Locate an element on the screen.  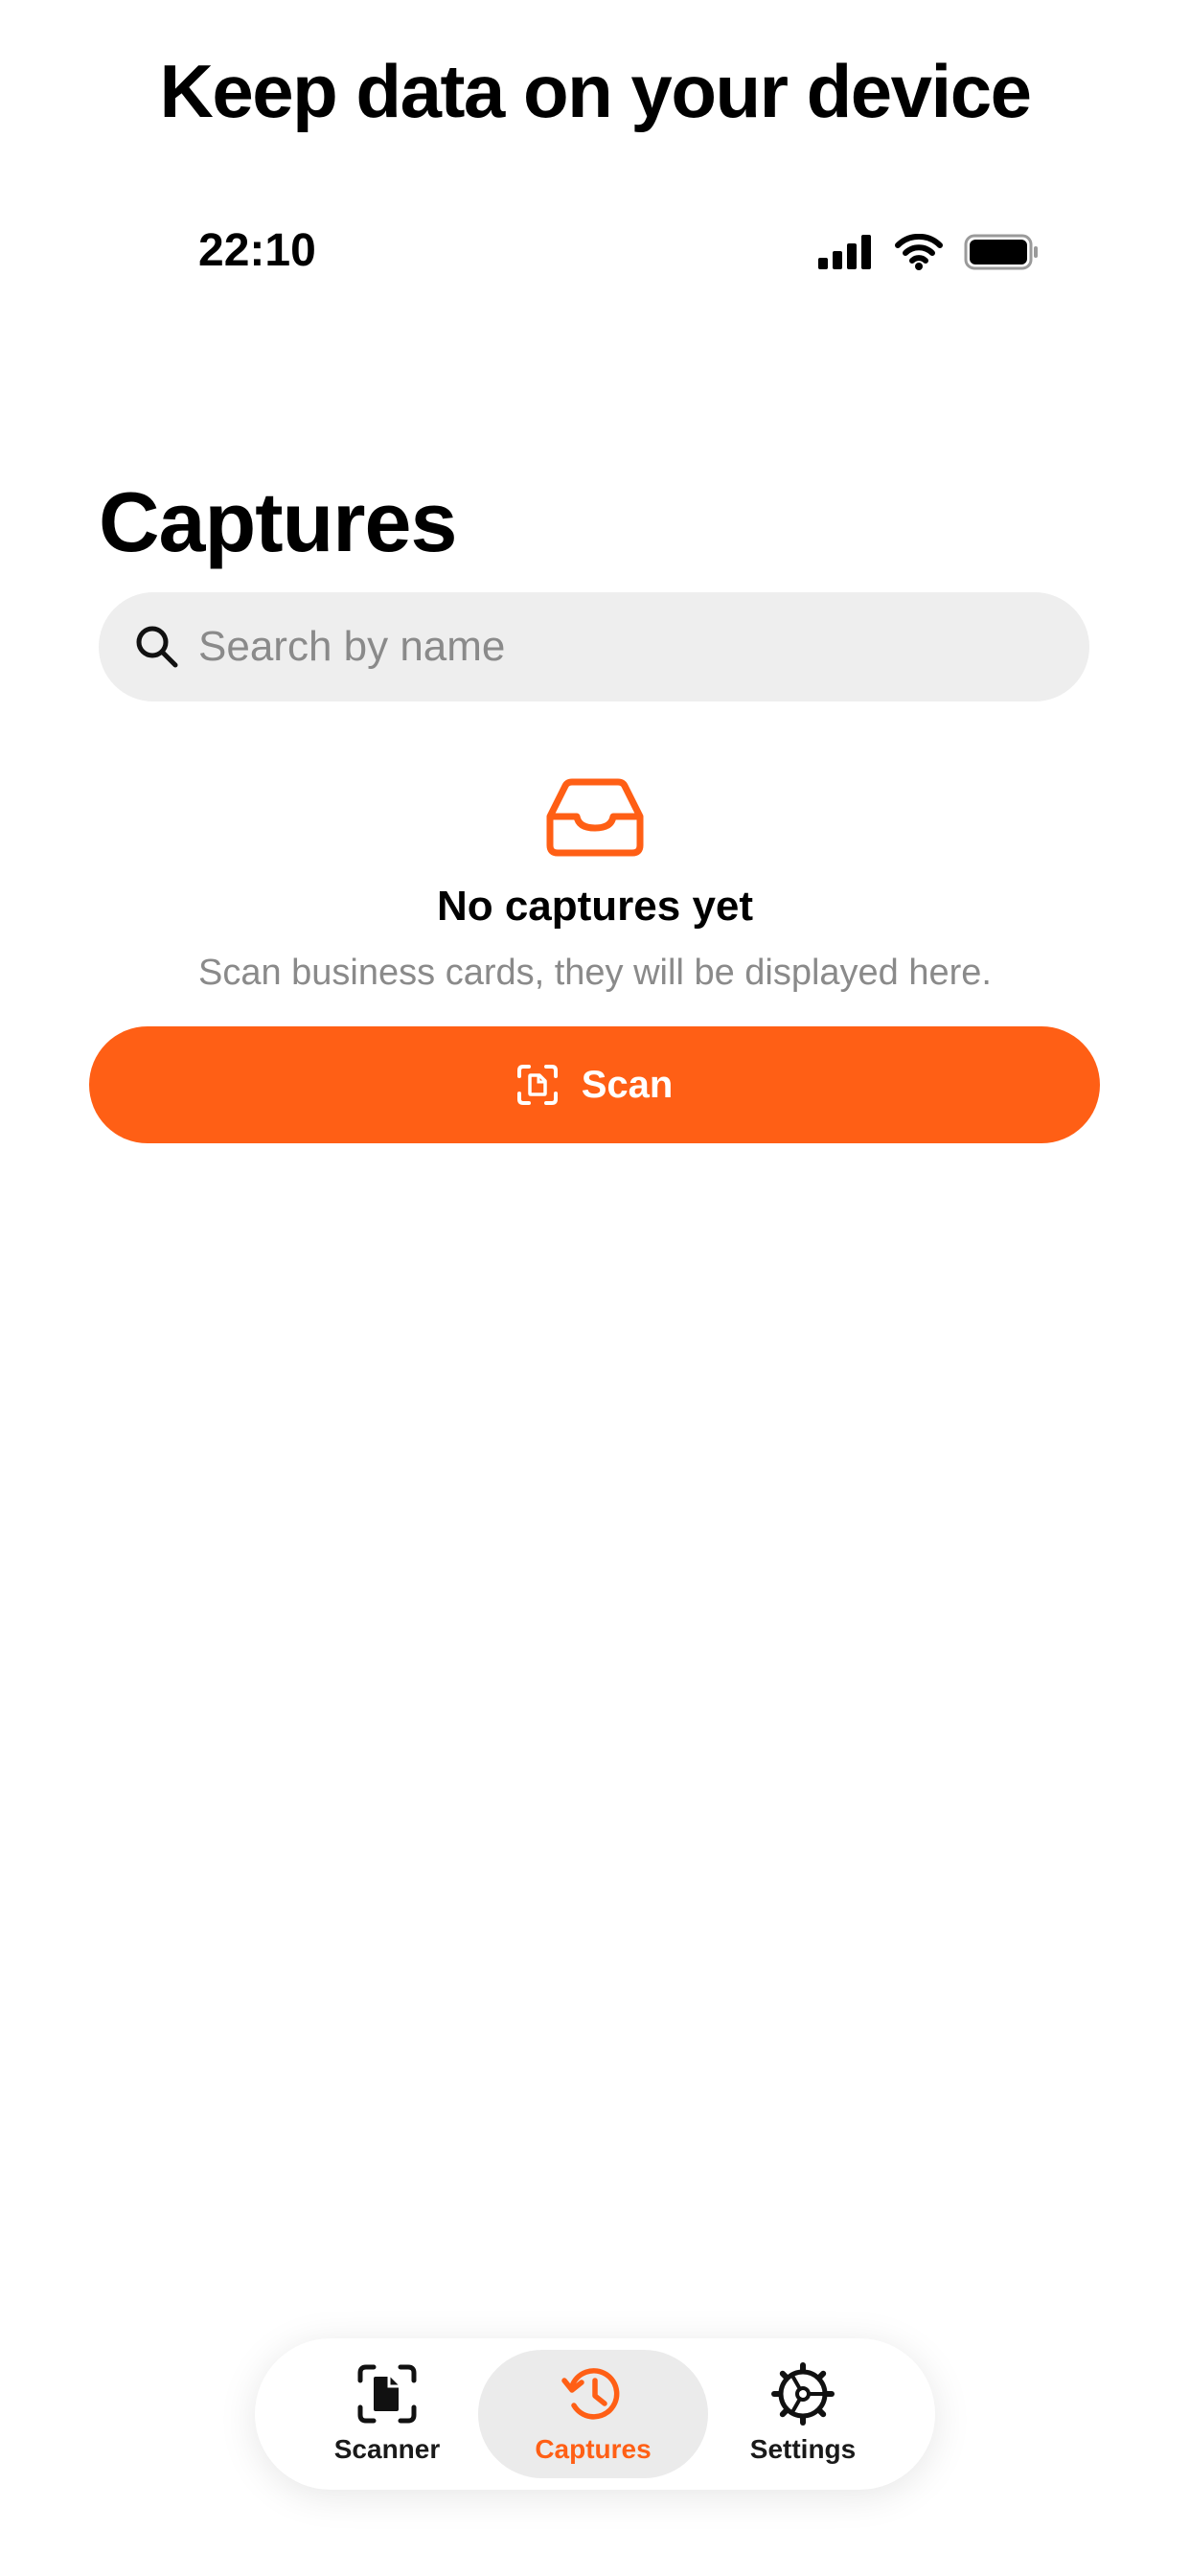
empty-state-title: No captures yet is located at coordinates (595, 906).